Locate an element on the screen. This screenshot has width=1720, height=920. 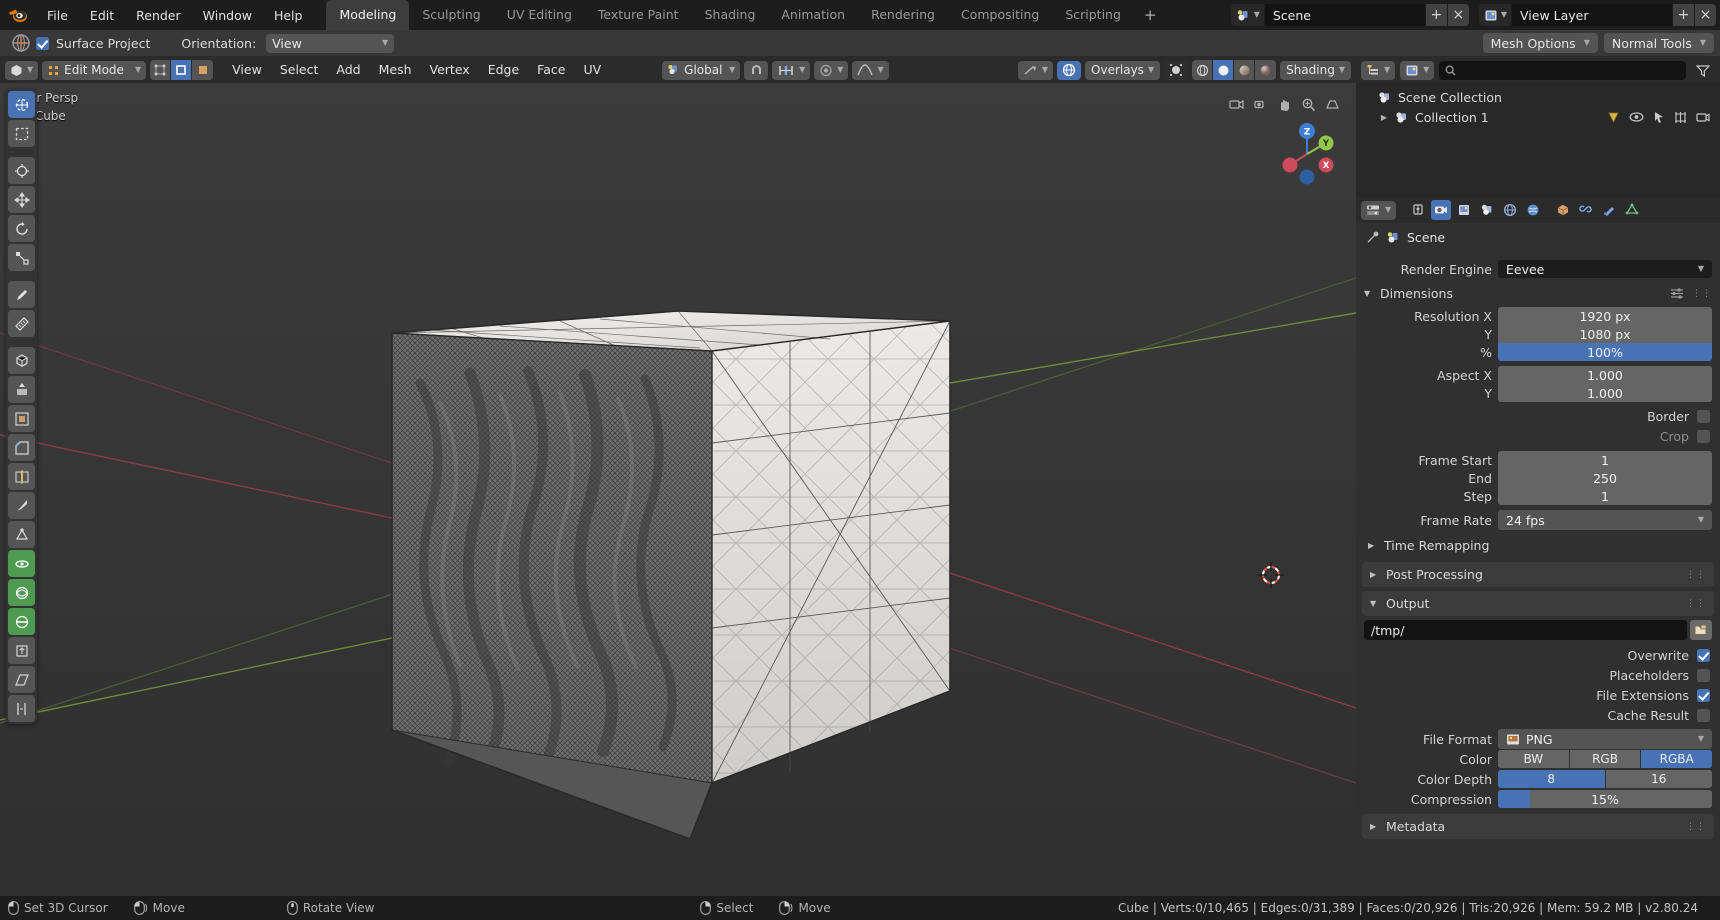
spin-tool-button is located at coordinates (21, 563).